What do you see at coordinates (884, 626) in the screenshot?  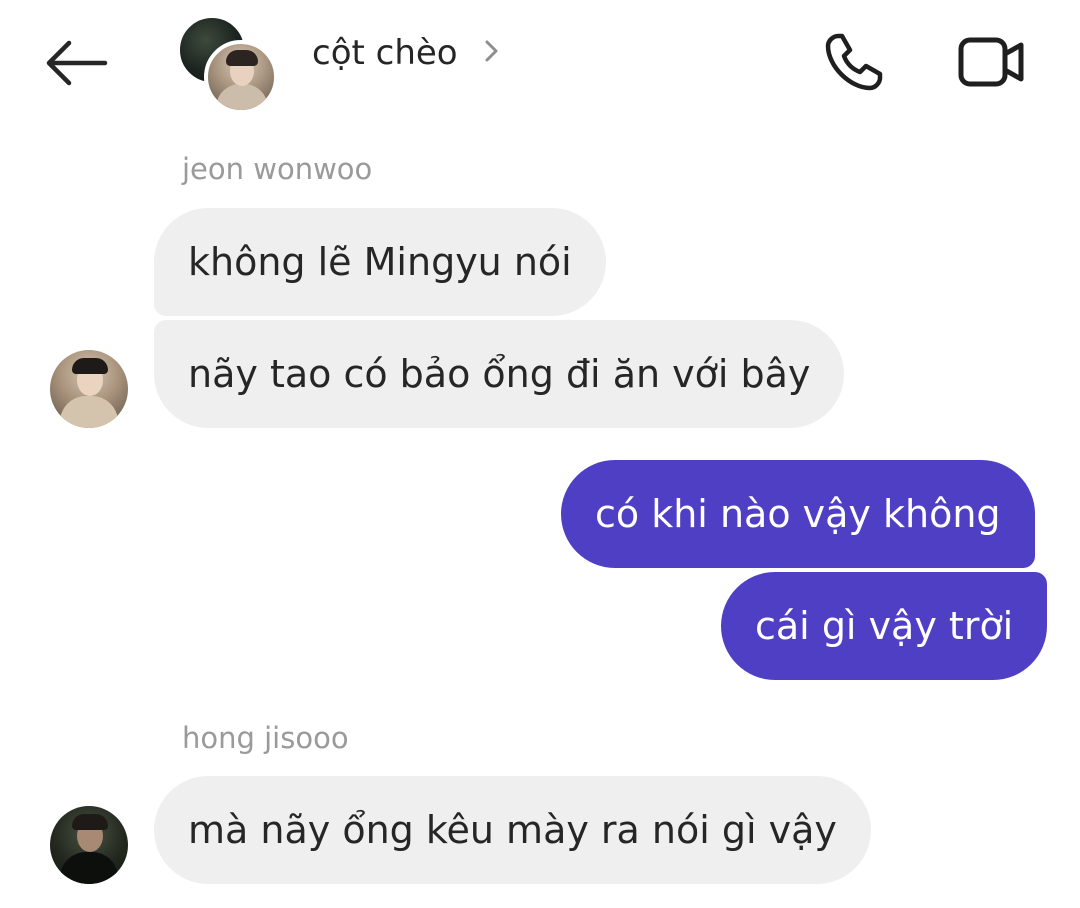 I see `message-bubble-outgoing: cái gì vậy trời` at bounding box center [884, 626].